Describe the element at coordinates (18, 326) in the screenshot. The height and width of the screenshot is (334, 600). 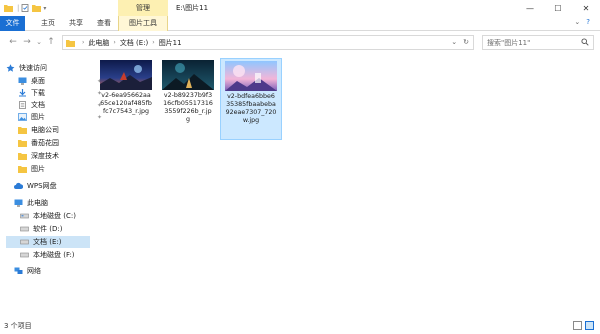
I see `item-count: 3 个项目` at that location.